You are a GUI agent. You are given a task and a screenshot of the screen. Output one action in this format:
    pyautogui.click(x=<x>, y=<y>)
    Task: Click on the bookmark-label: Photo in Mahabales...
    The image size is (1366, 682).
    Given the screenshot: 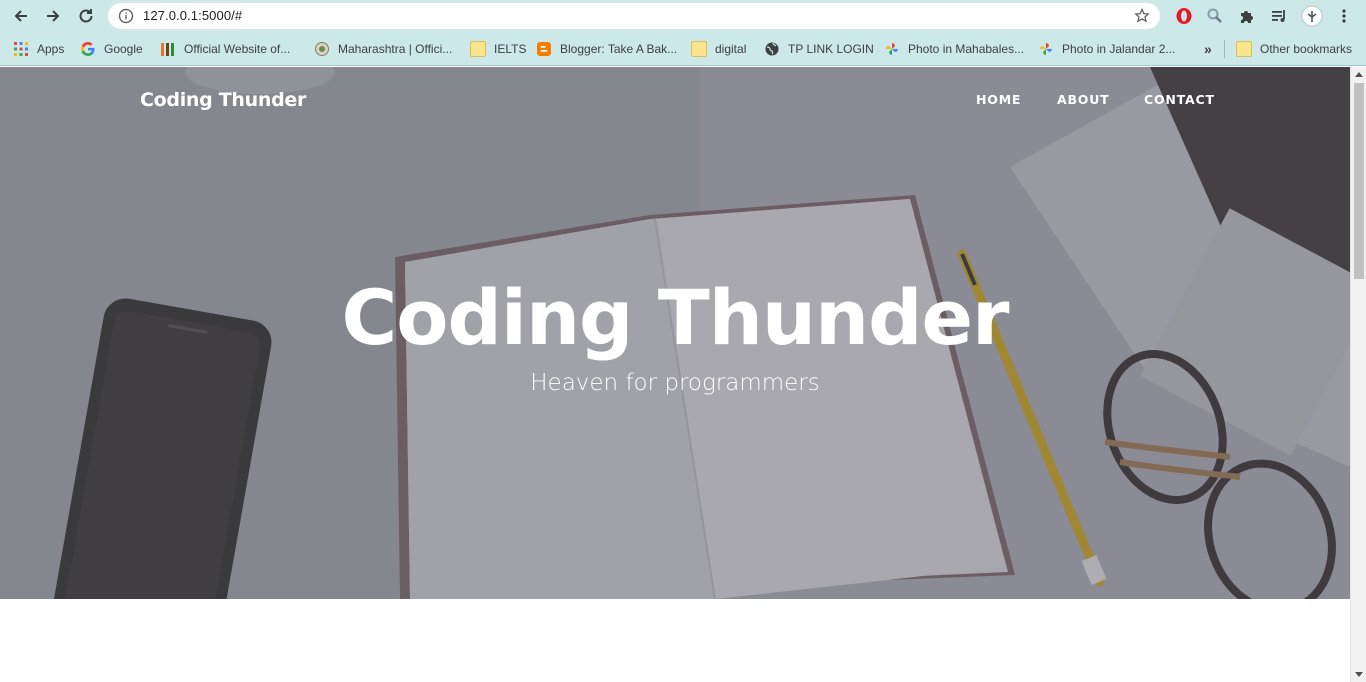 What is the action you would take?
    pyautogui.click(x=966, y=49)
    